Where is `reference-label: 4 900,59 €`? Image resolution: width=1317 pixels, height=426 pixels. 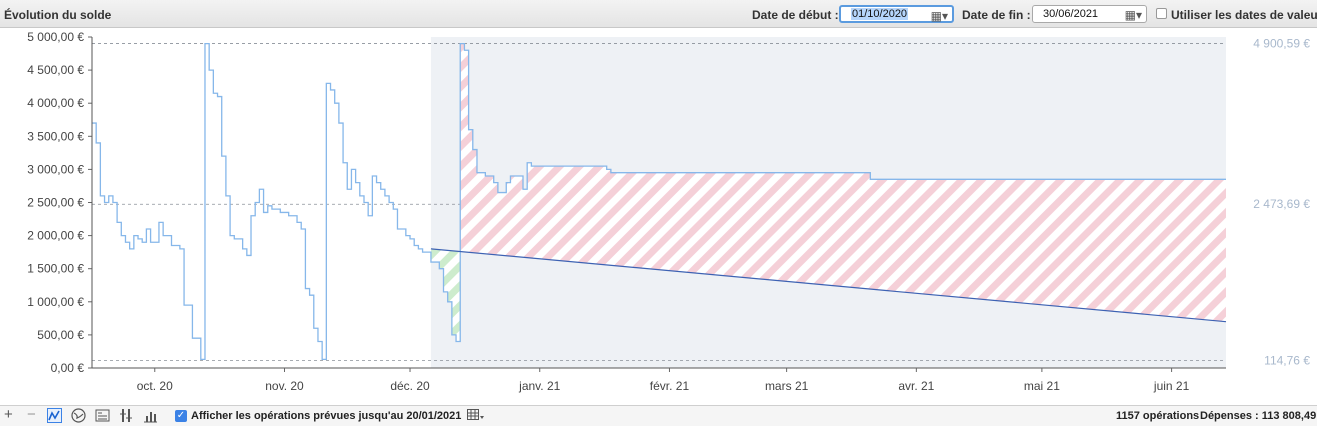 reference-label: 4 900,59 € is located at coordinates (1281, 44).